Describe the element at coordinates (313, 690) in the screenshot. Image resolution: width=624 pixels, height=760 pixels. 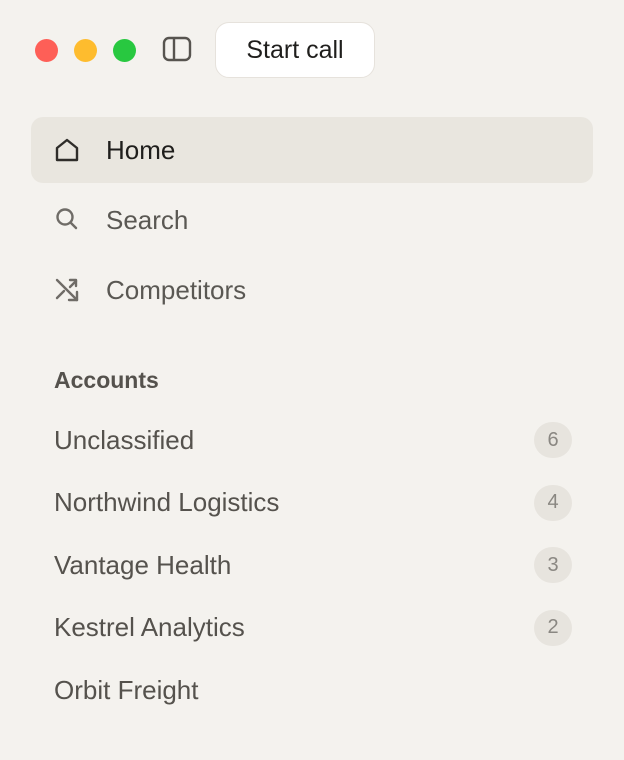
I see `account-item-orbit-freight: Orbit Freight` at that location.